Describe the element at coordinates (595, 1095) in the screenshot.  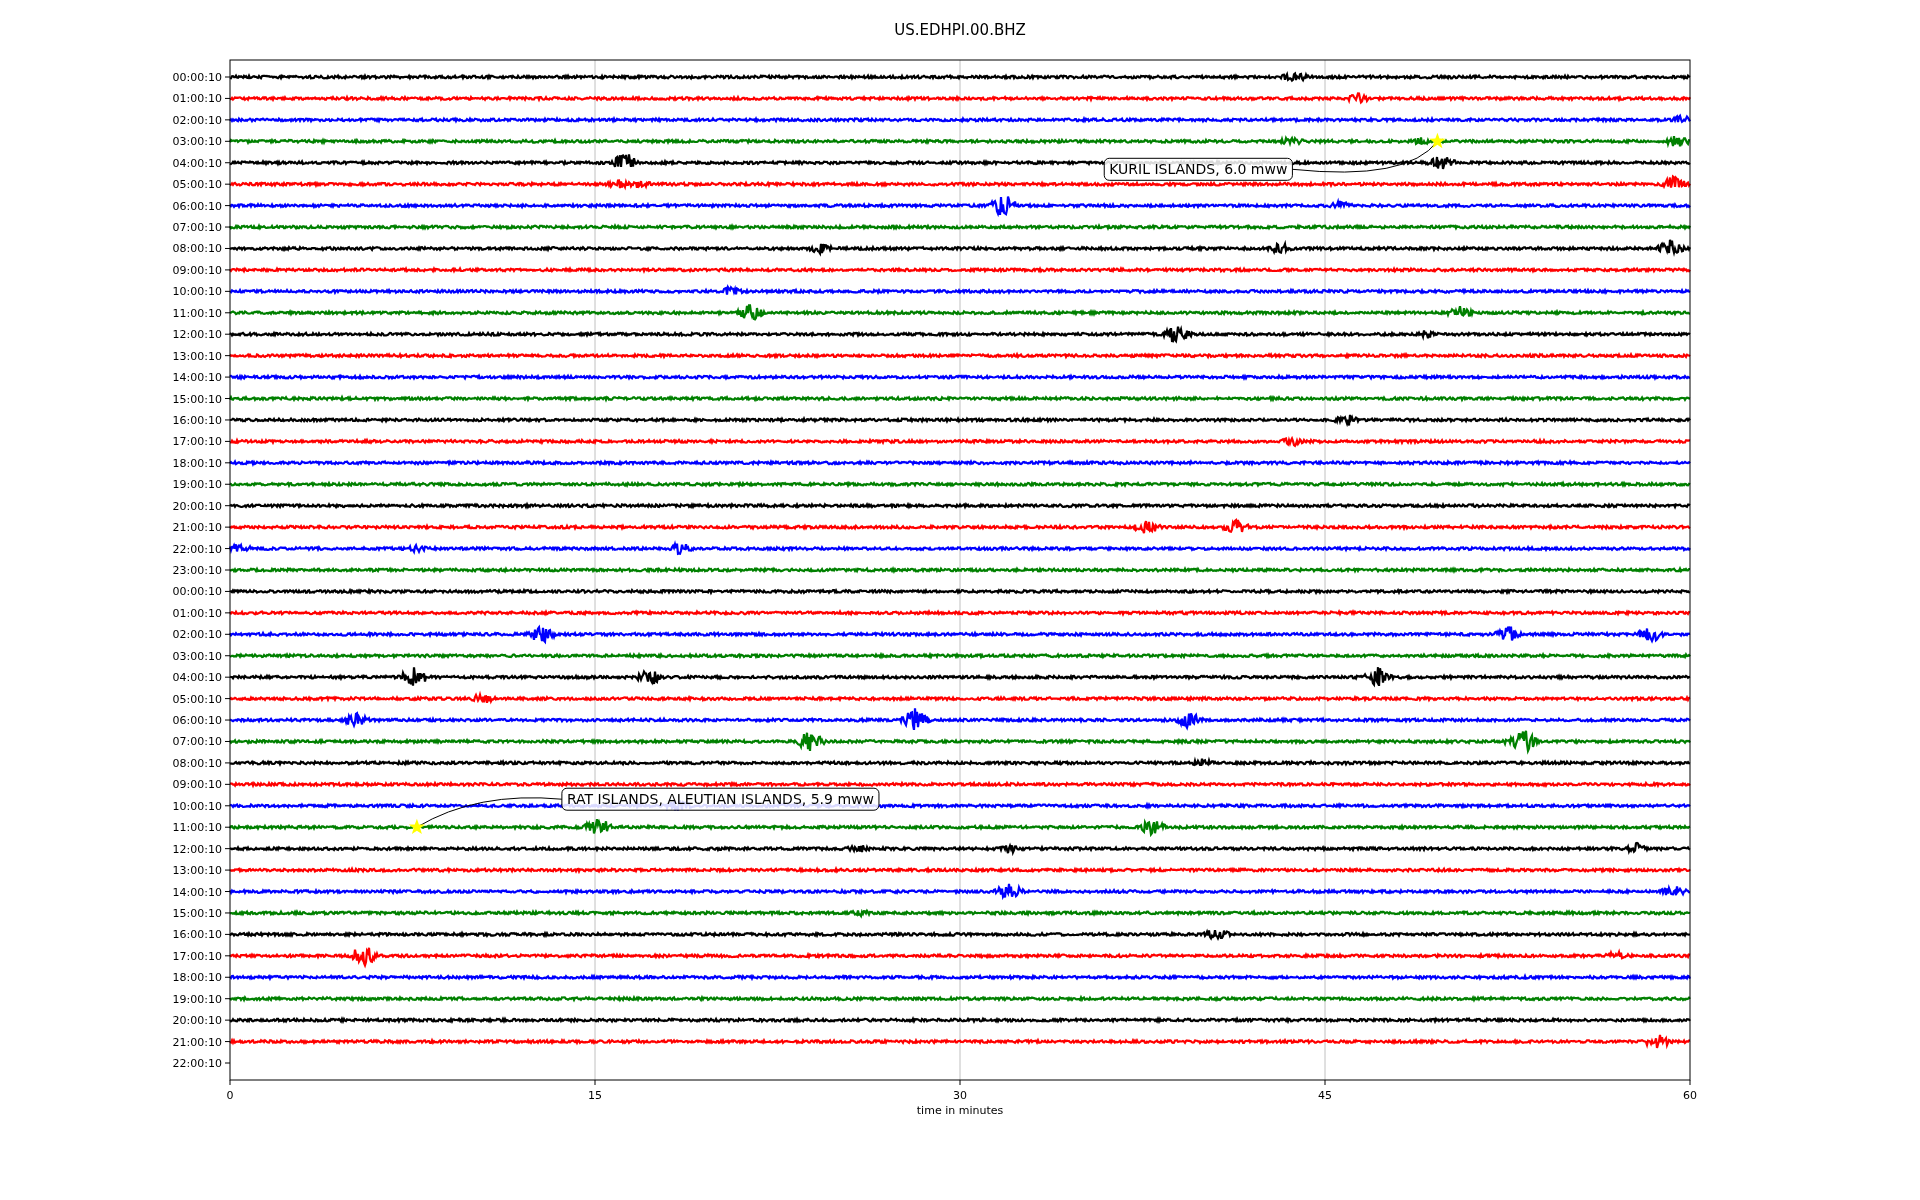
I see `x-tick-label: 15` at that location.